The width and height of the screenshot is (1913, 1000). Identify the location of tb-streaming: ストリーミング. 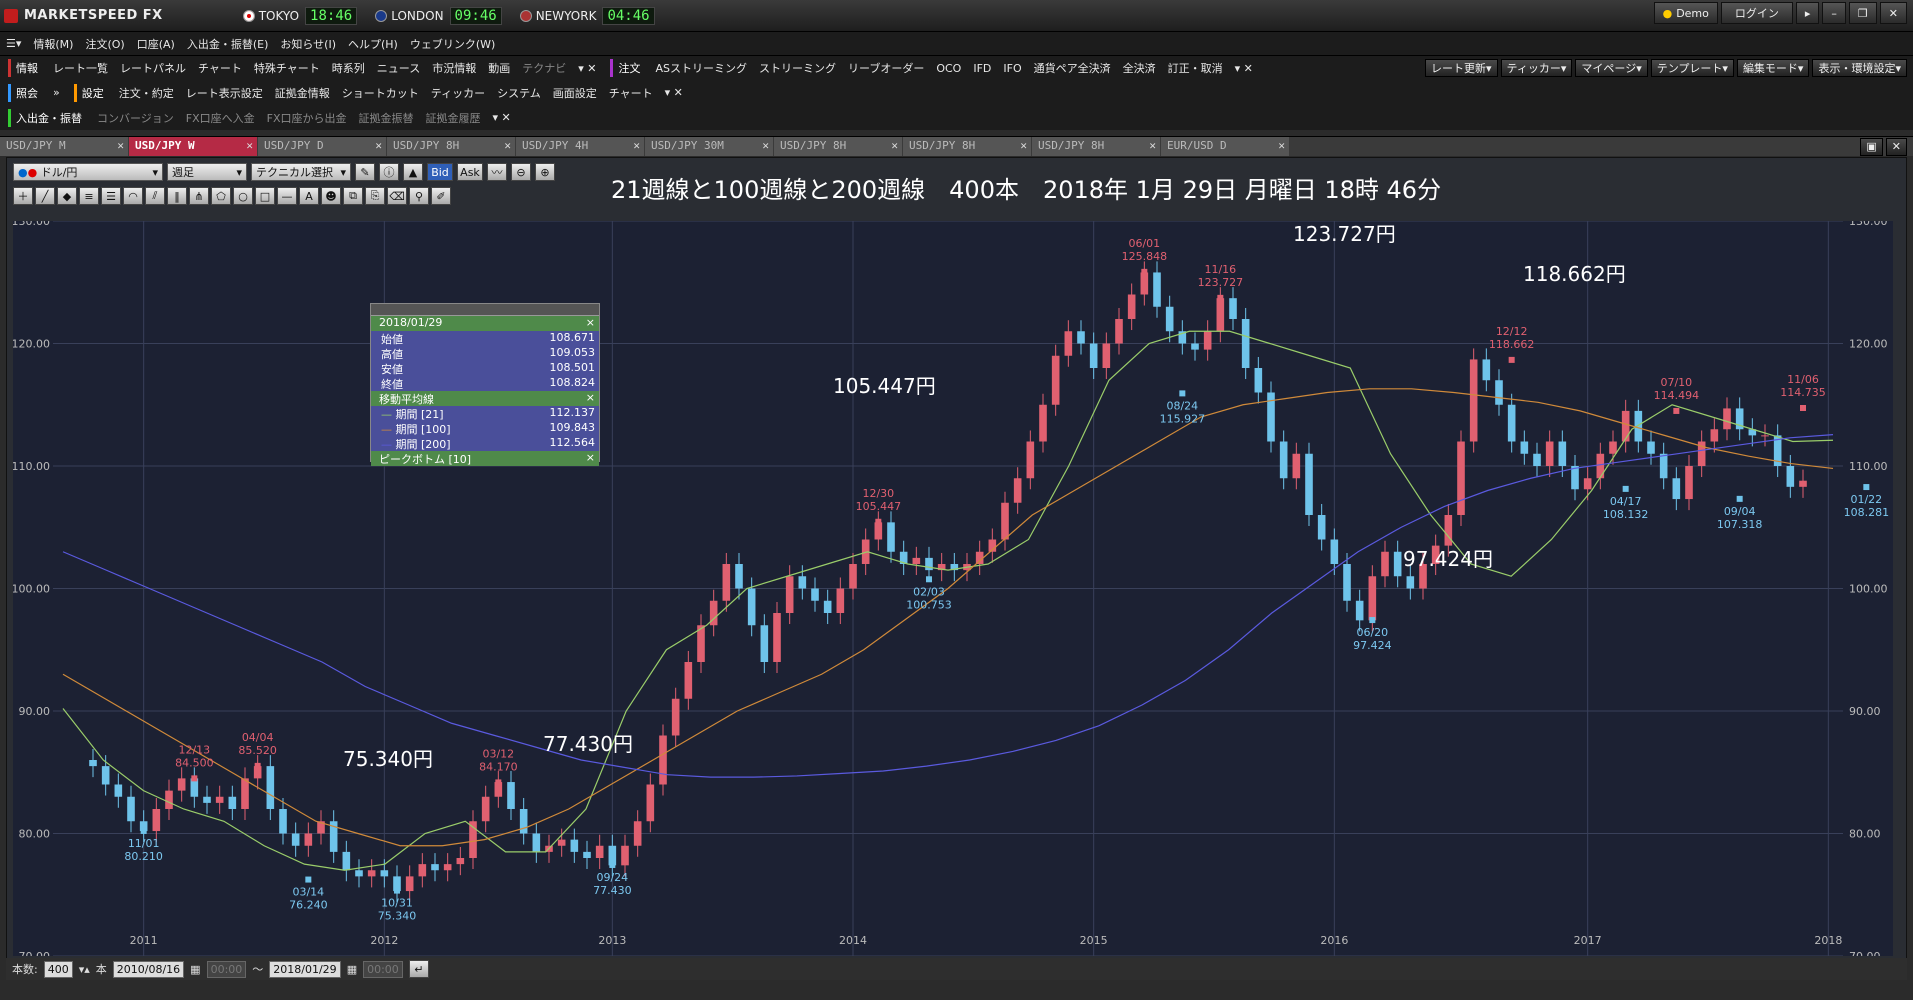
(797, 68).